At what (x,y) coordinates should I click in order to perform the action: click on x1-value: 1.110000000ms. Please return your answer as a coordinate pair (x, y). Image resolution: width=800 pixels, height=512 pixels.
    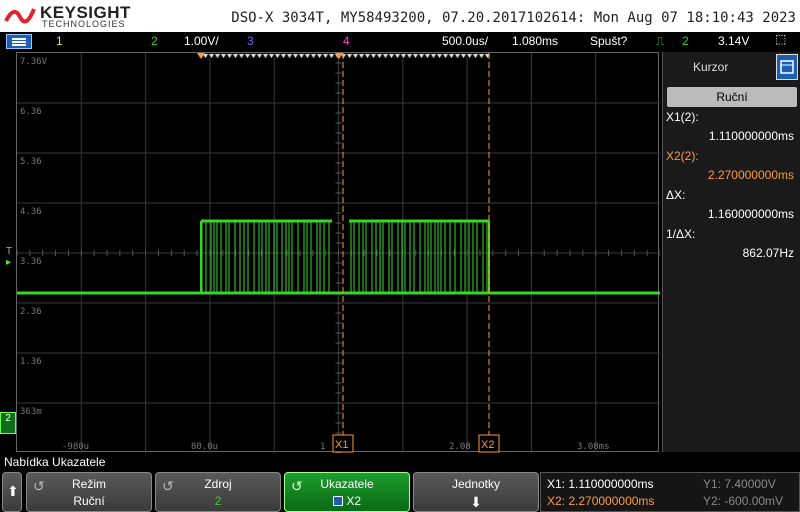
    Looking at the image, I should click on (751, 136).